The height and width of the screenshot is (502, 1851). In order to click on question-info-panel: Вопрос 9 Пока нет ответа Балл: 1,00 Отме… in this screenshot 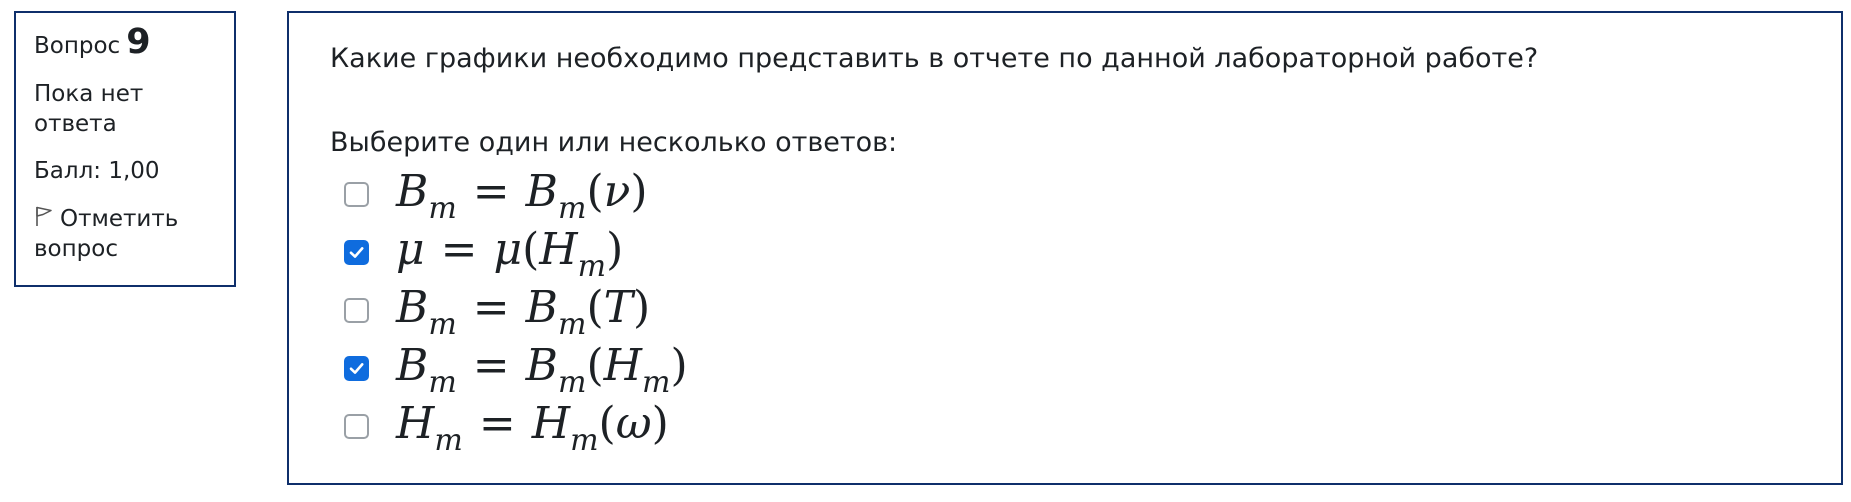, I will do `click(125, 149)`.